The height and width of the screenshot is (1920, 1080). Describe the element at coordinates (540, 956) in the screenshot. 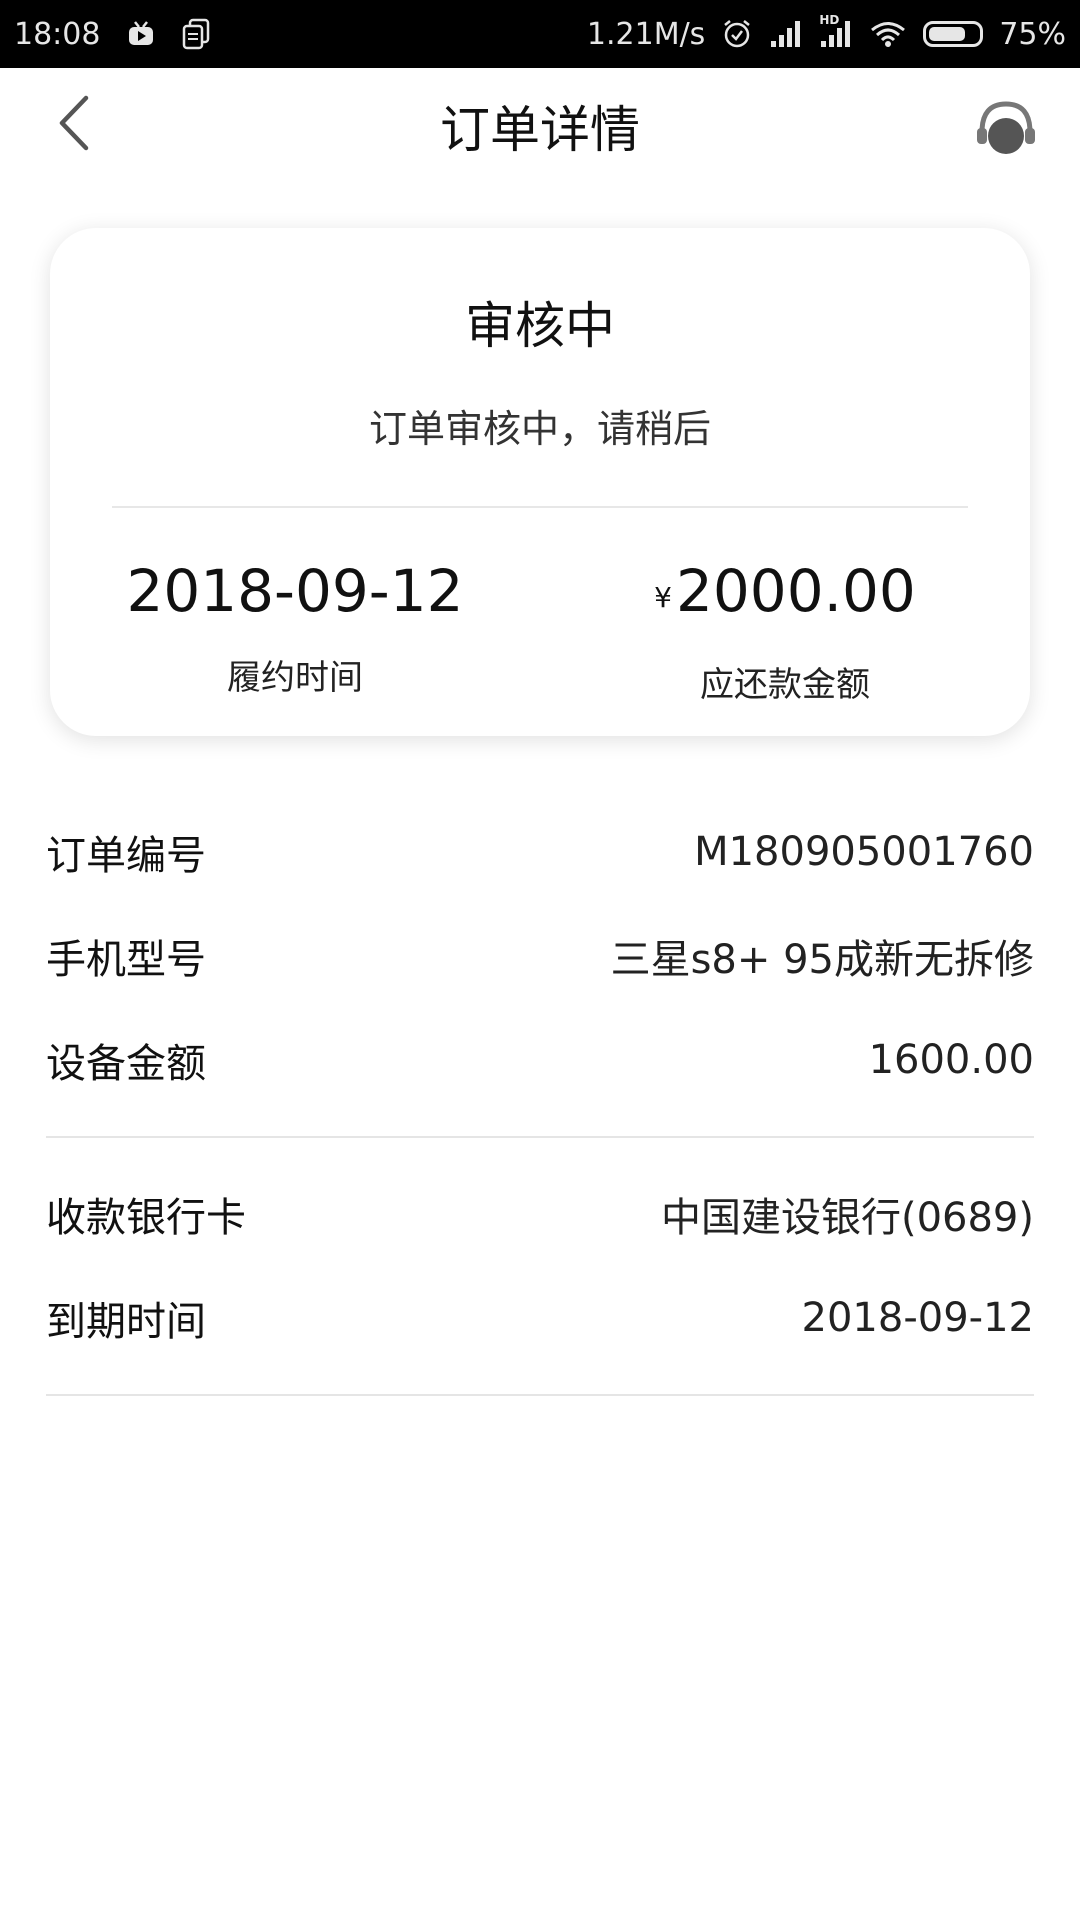

I see `phone-model-row: 手机型号 三星s8+ 95成新无拆修` at that location.